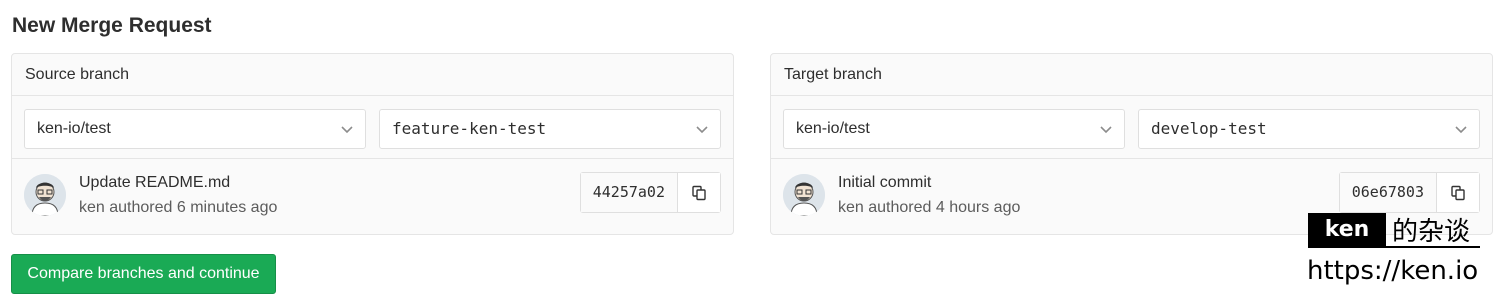  I want to click on watermark-suffix: 的杂谈, so click(1431, 232).